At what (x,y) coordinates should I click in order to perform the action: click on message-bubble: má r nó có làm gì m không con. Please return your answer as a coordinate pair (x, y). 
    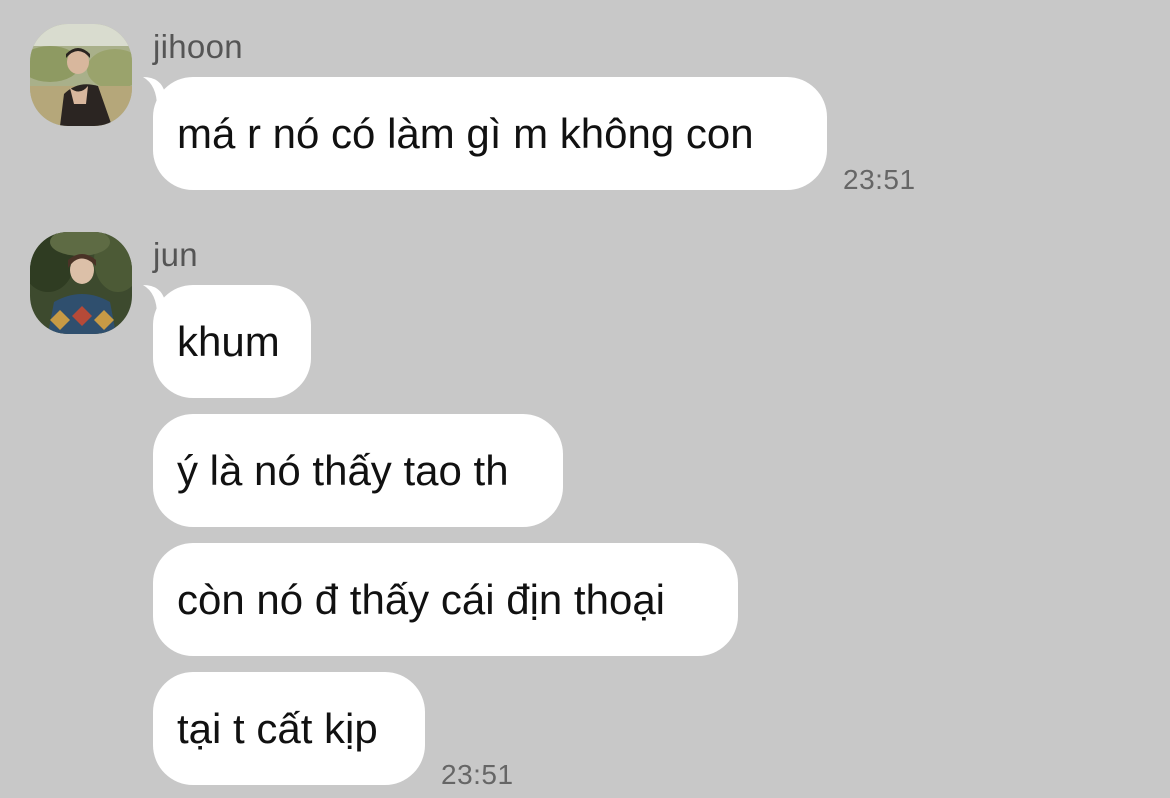
    Looking at the image, I should click on (485, 133).